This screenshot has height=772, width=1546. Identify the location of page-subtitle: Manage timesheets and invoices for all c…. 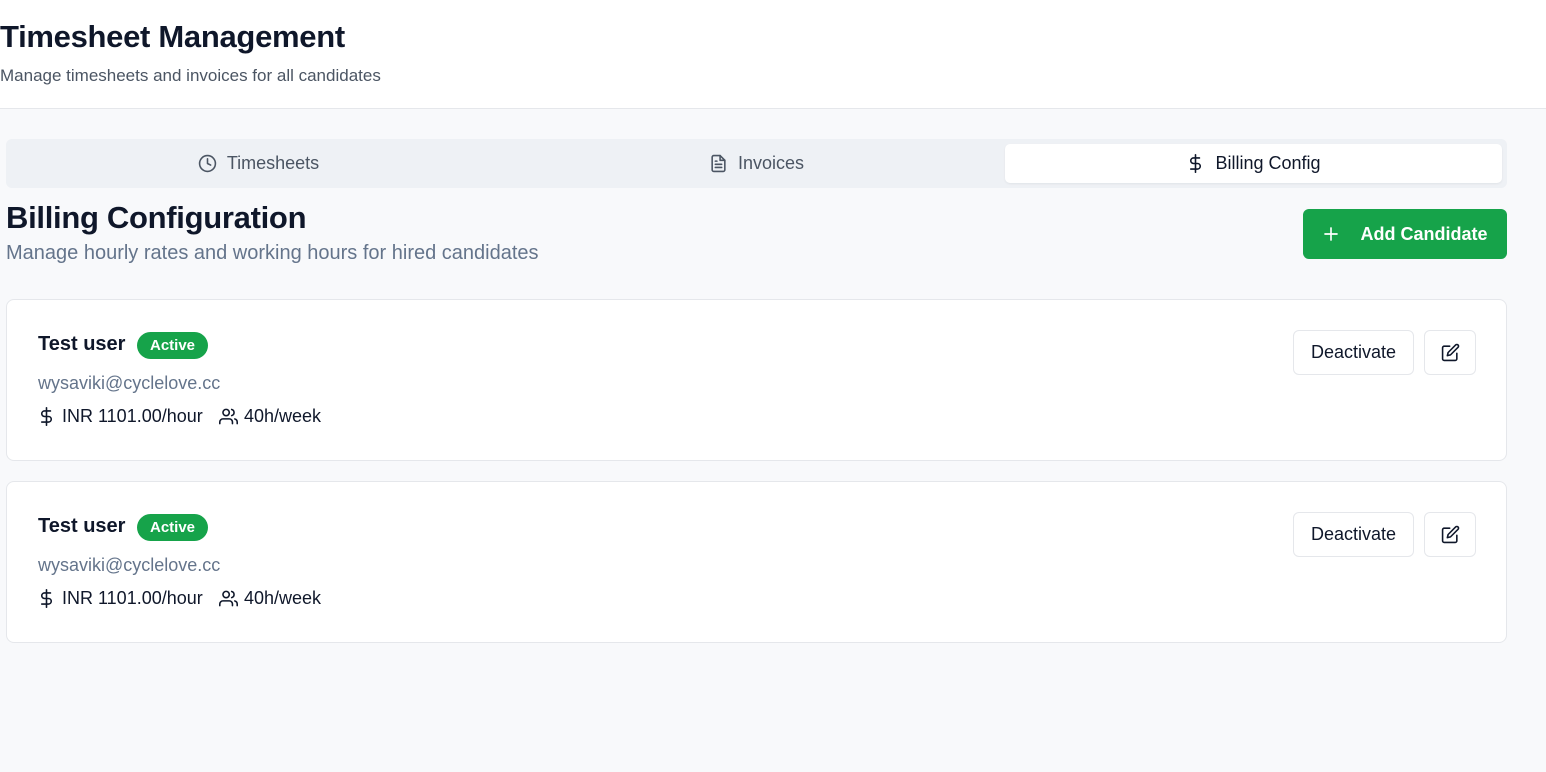
(190, 75).